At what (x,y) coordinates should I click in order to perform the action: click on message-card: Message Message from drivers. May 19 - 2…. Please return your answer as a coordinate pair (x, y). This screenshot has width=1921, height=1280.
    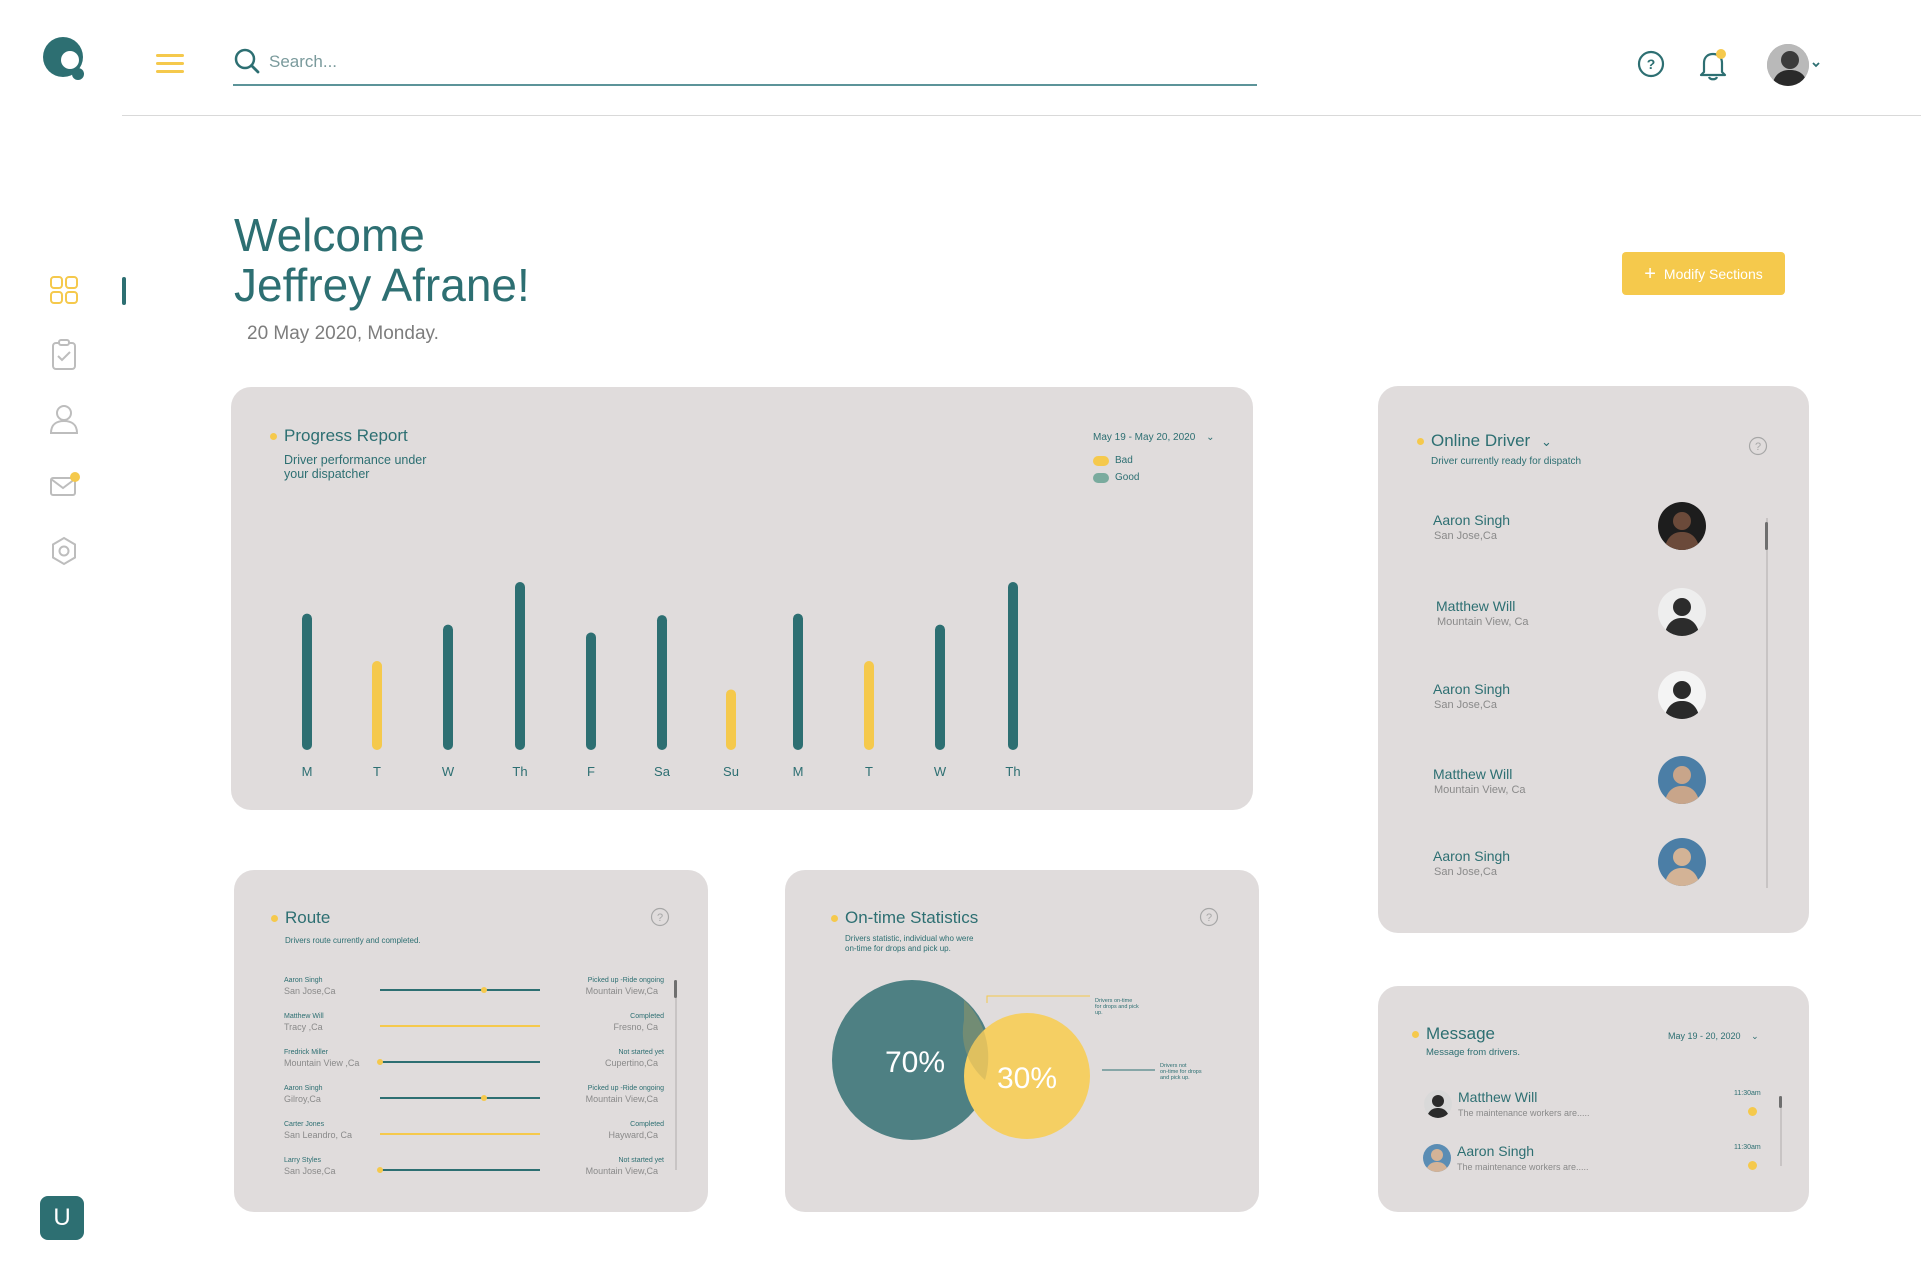
    Looking at the image, I should click on (1593, 1099).